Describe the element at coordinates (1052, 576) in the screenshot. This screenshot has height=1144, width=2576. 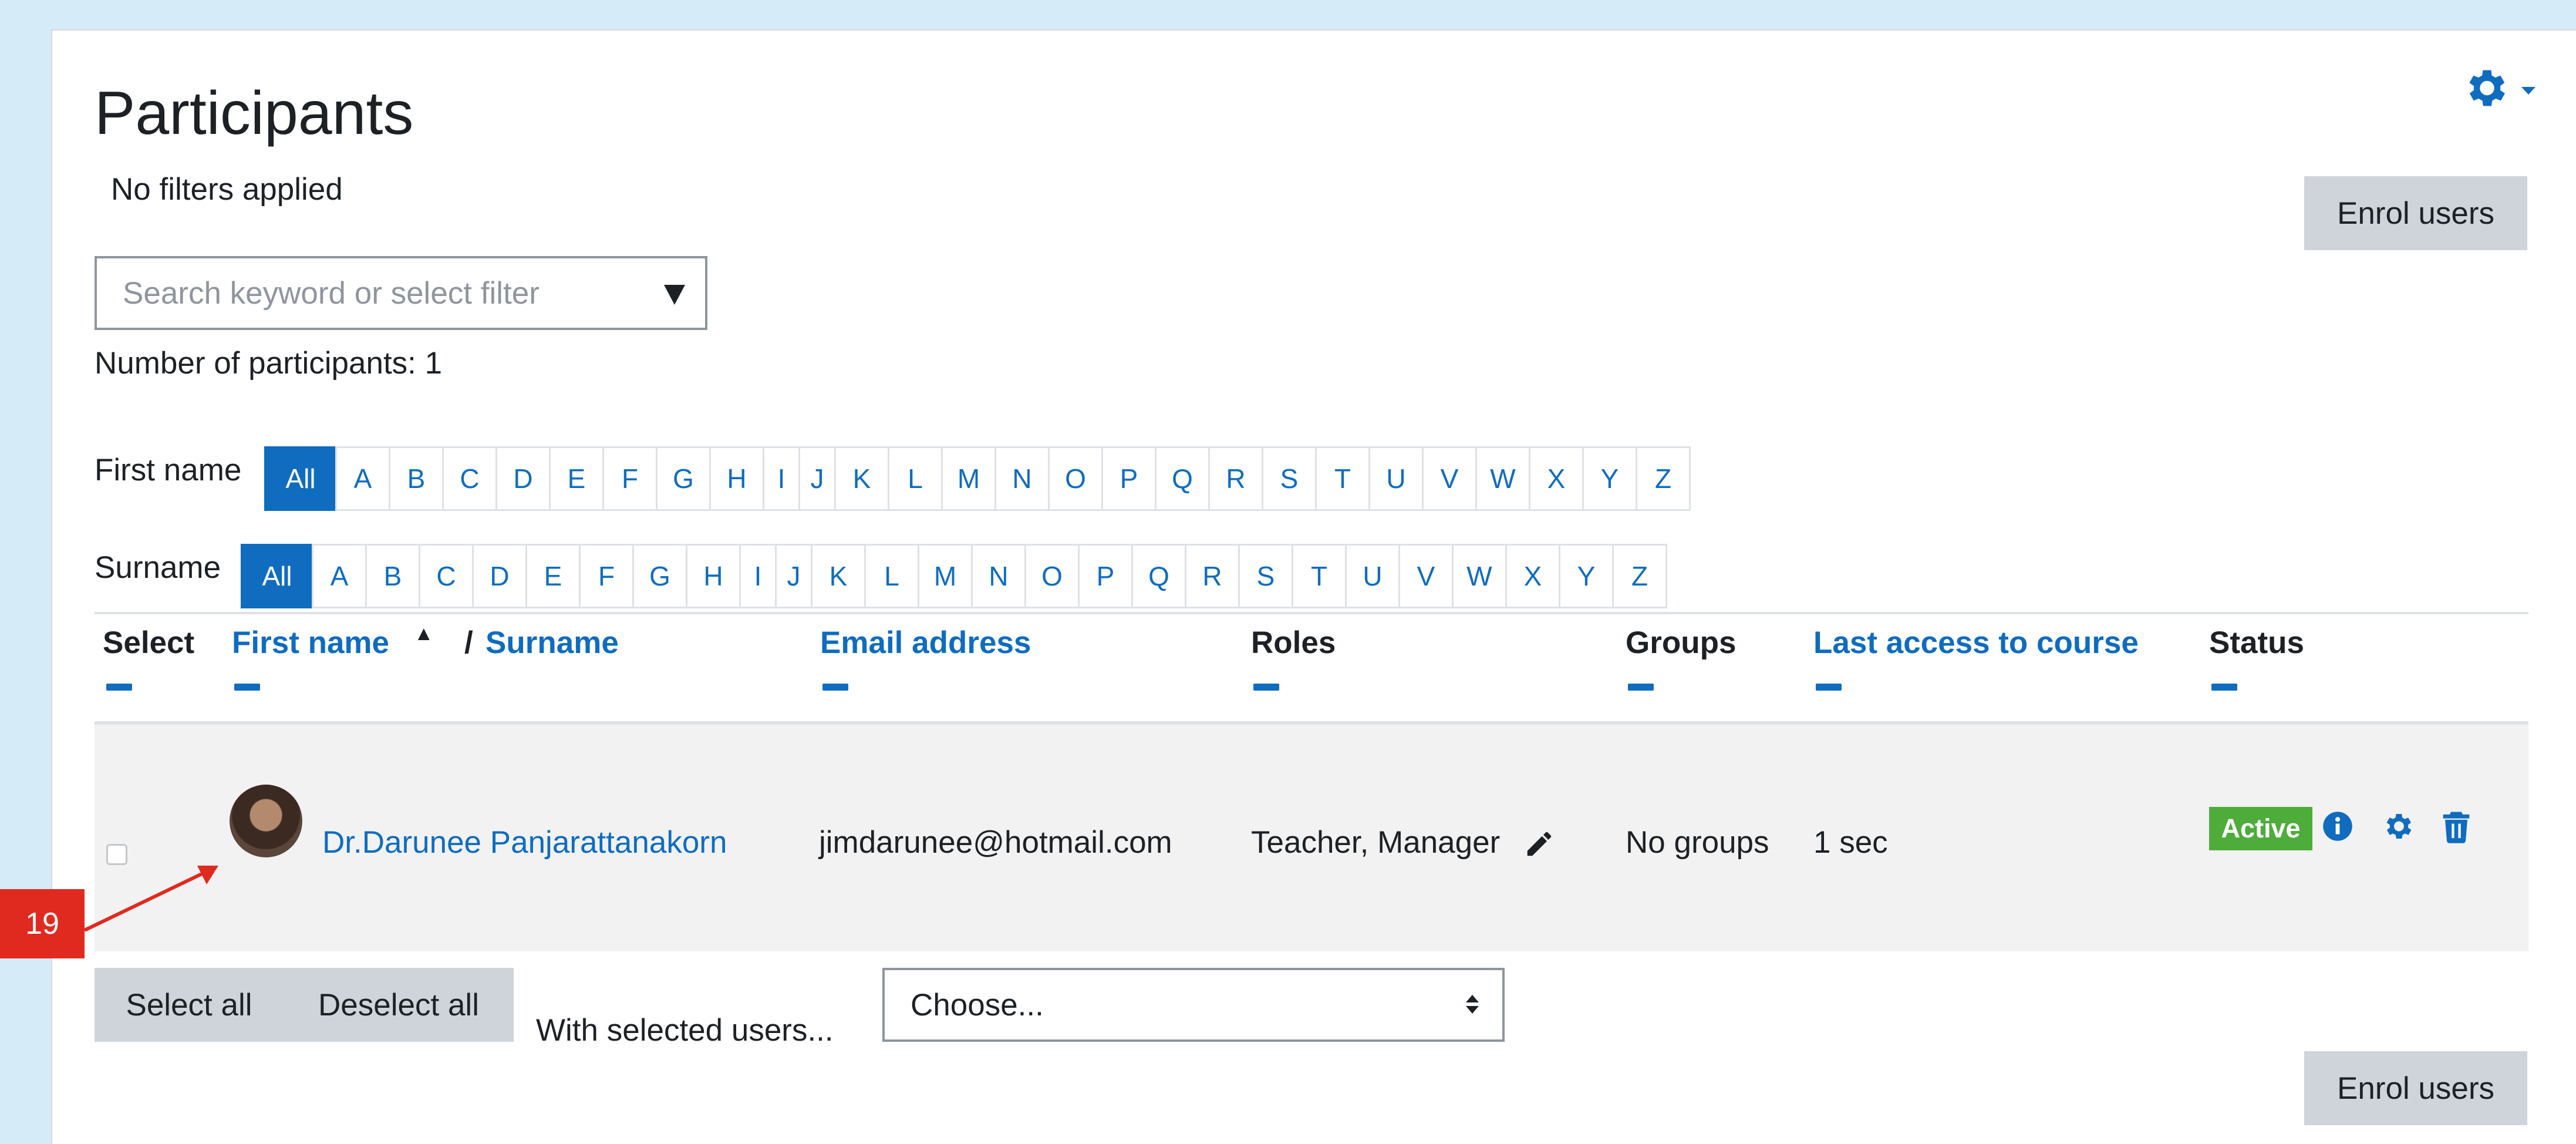
I see `surname-initial-o: O` at that location.